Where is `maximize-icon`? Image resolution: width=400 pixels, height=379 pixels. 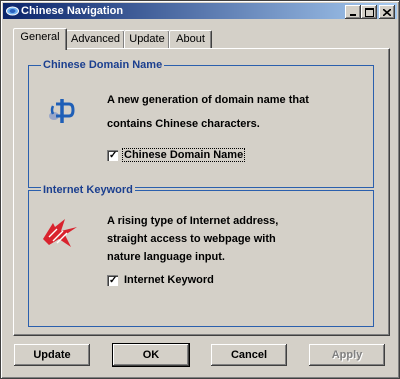
maximize-icon is located at coordinates (369, 12).